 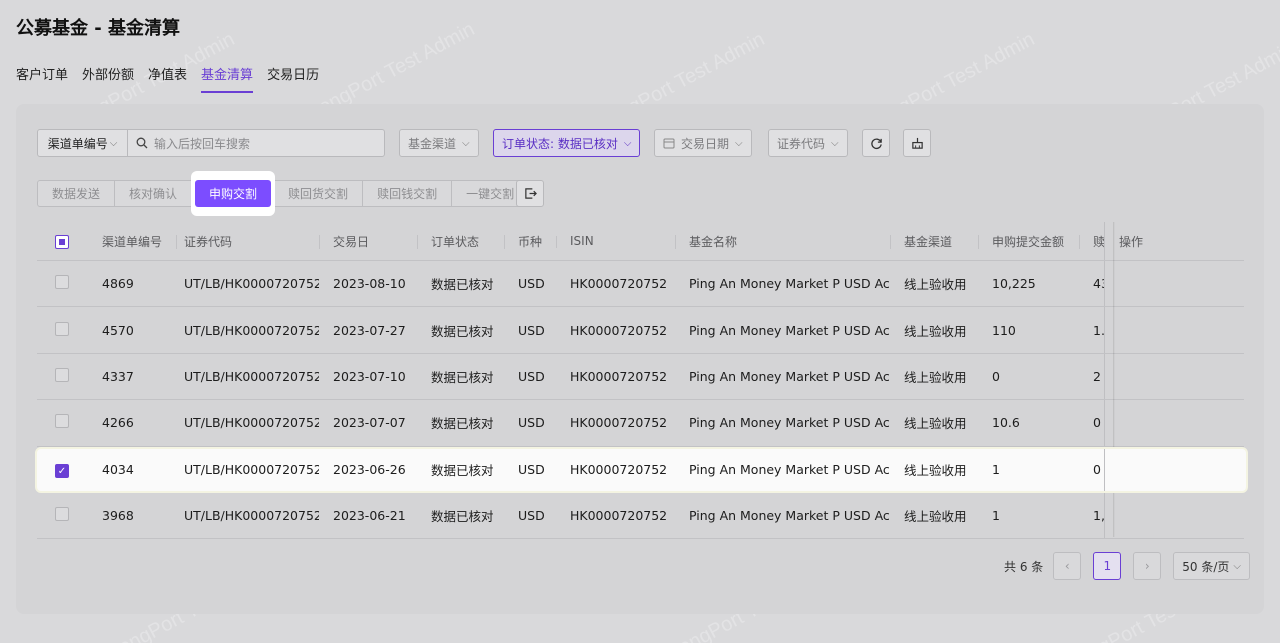 I want to click on col-header: 订单状态, so click(x=460, y=241).